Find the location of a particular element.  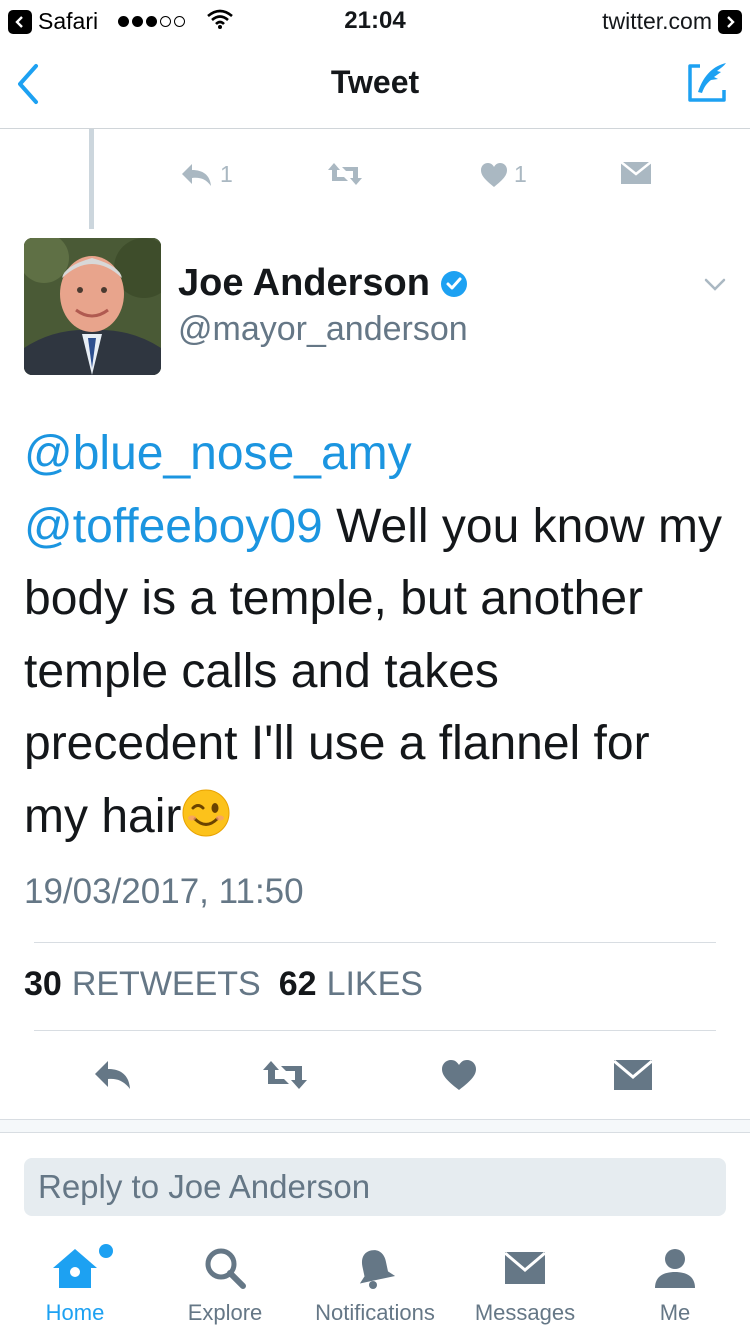

tab-notifications: Notifications is located at coordinates (375, 1286).